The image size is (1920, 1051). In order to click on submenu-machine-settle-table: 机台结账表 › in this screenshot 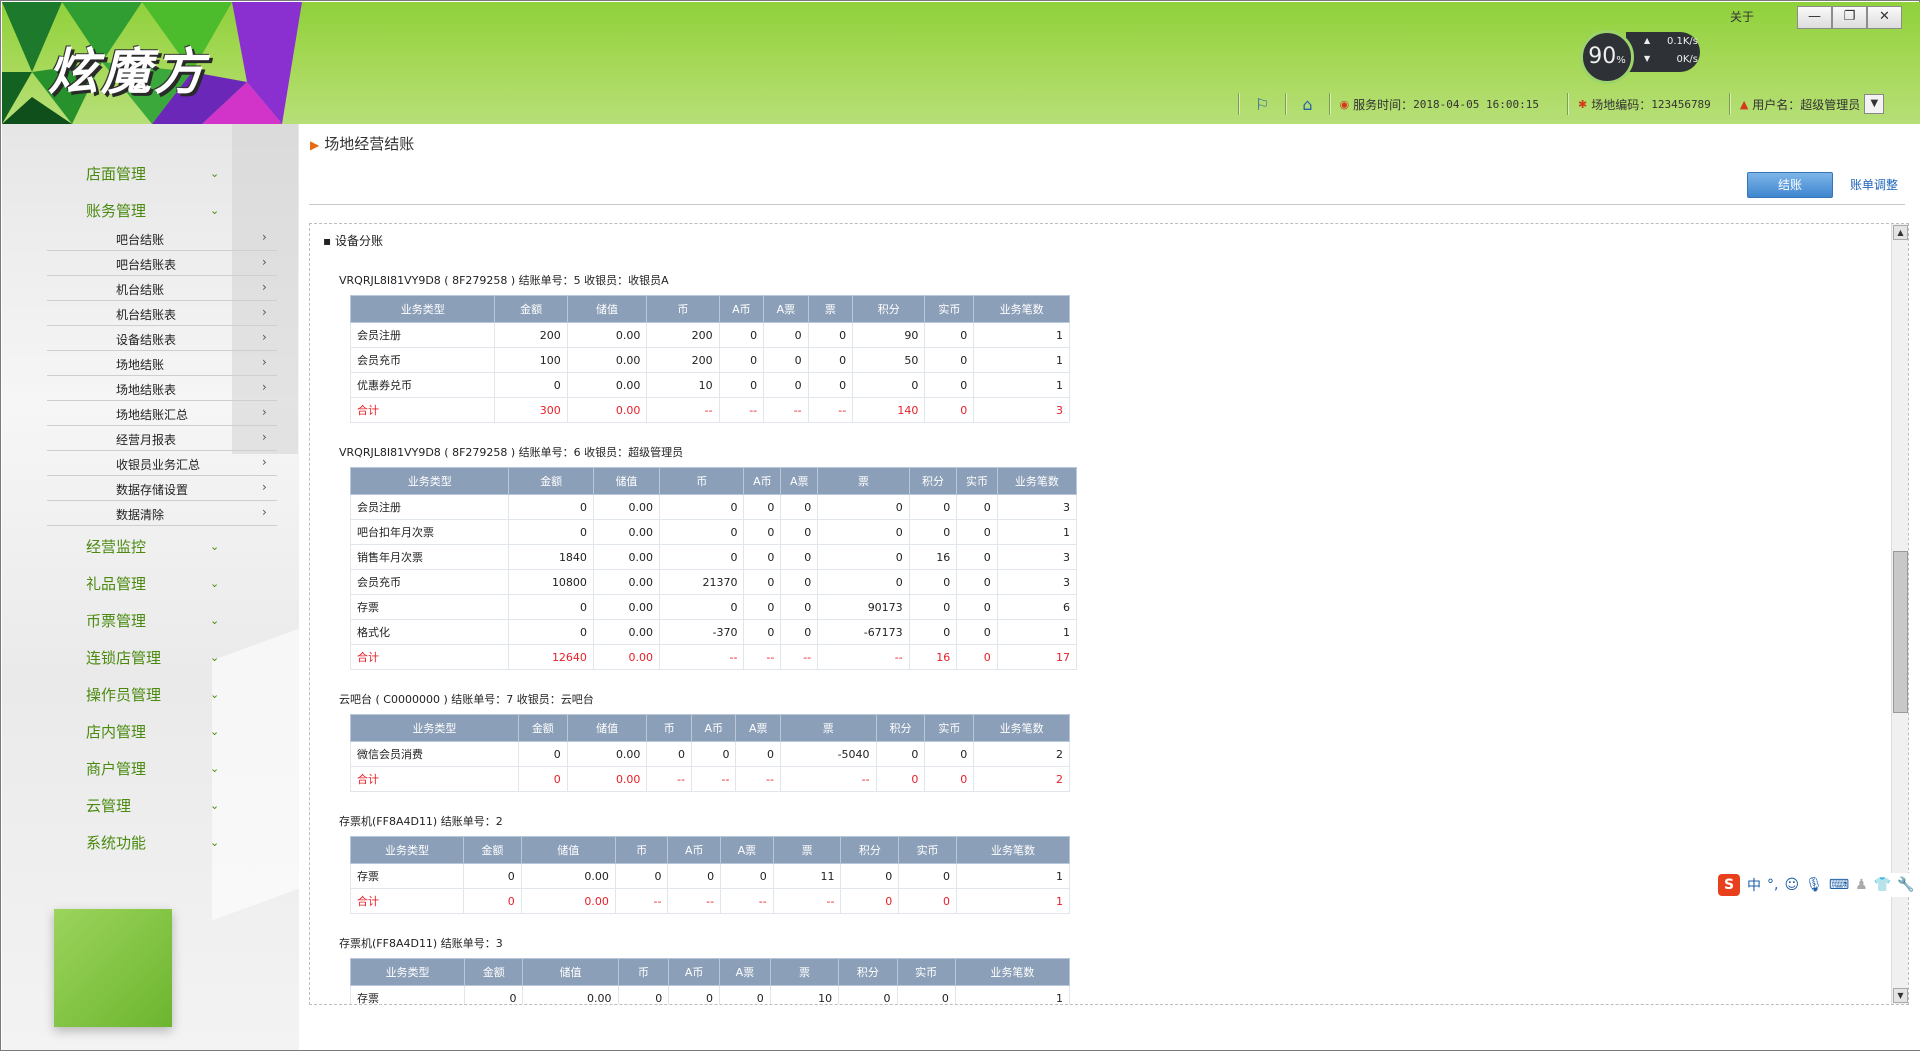, I will do `click(162, 314)`.